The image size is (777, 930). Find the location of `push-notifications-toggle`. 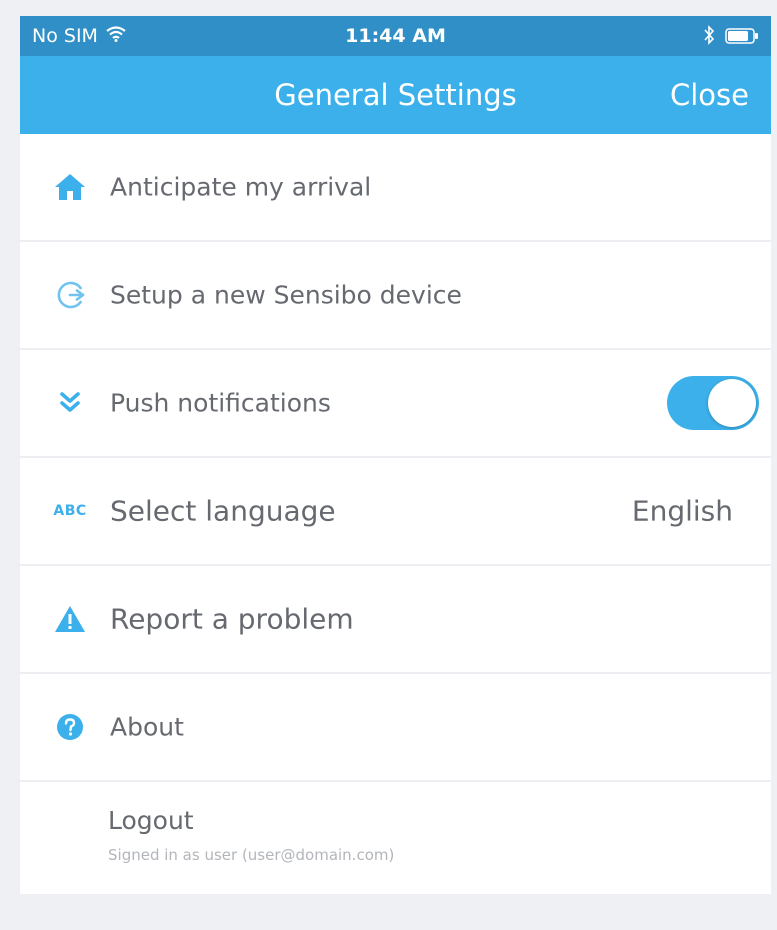

push-notifications-toggle is located at coordinates (713, 403).